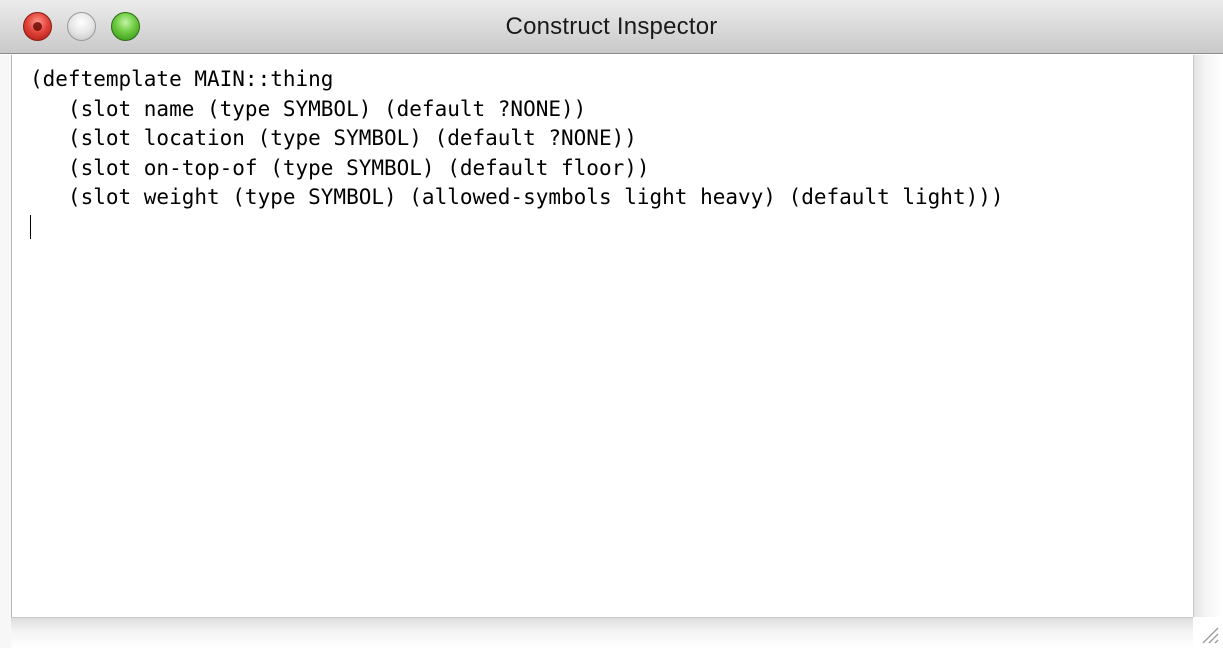  Describe the element at coordinates (182, 79) in the screenshot. I see `code-line: (deftemplate MAIN::thing` at that location.